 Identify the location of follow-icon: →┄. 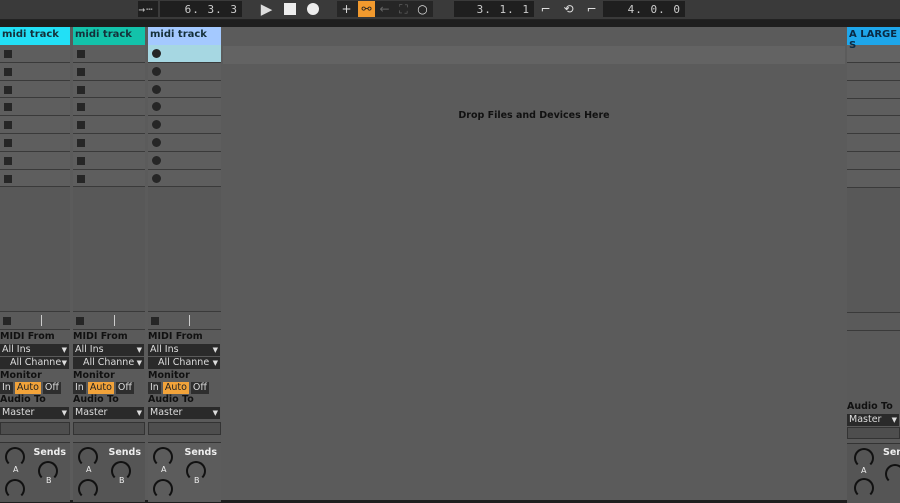
(148, 9).